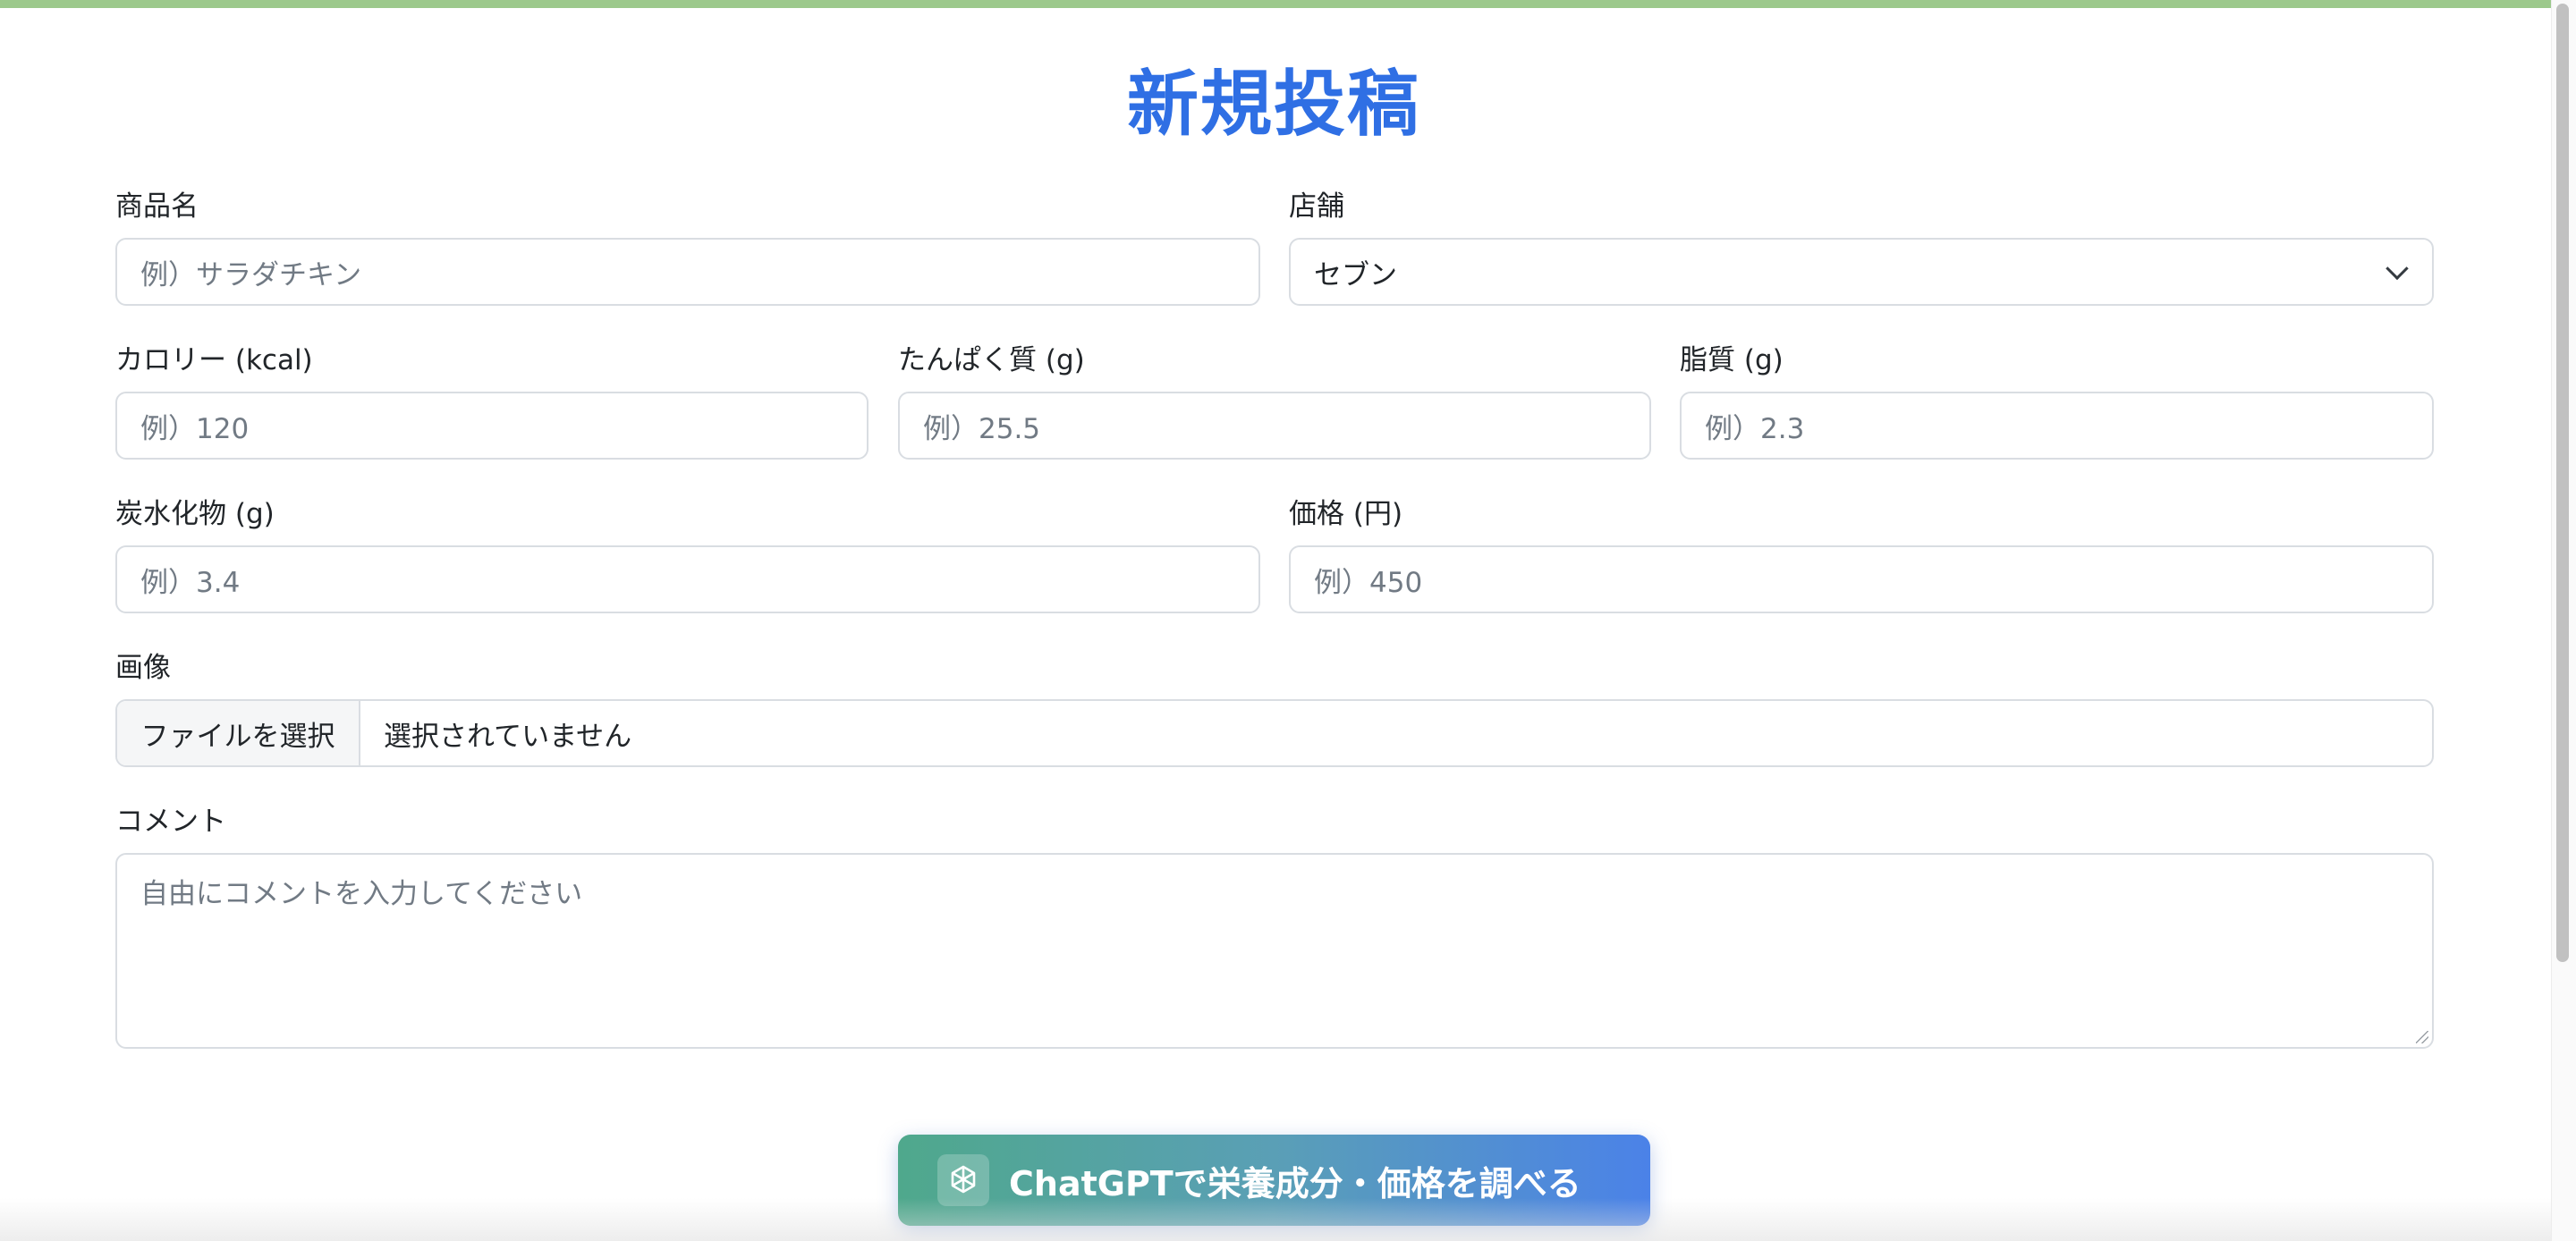  What do you see at coordinates (2562, 483) in the screenshot?
I see `scrollbar-thumb` at bounding box center [2562, 483].